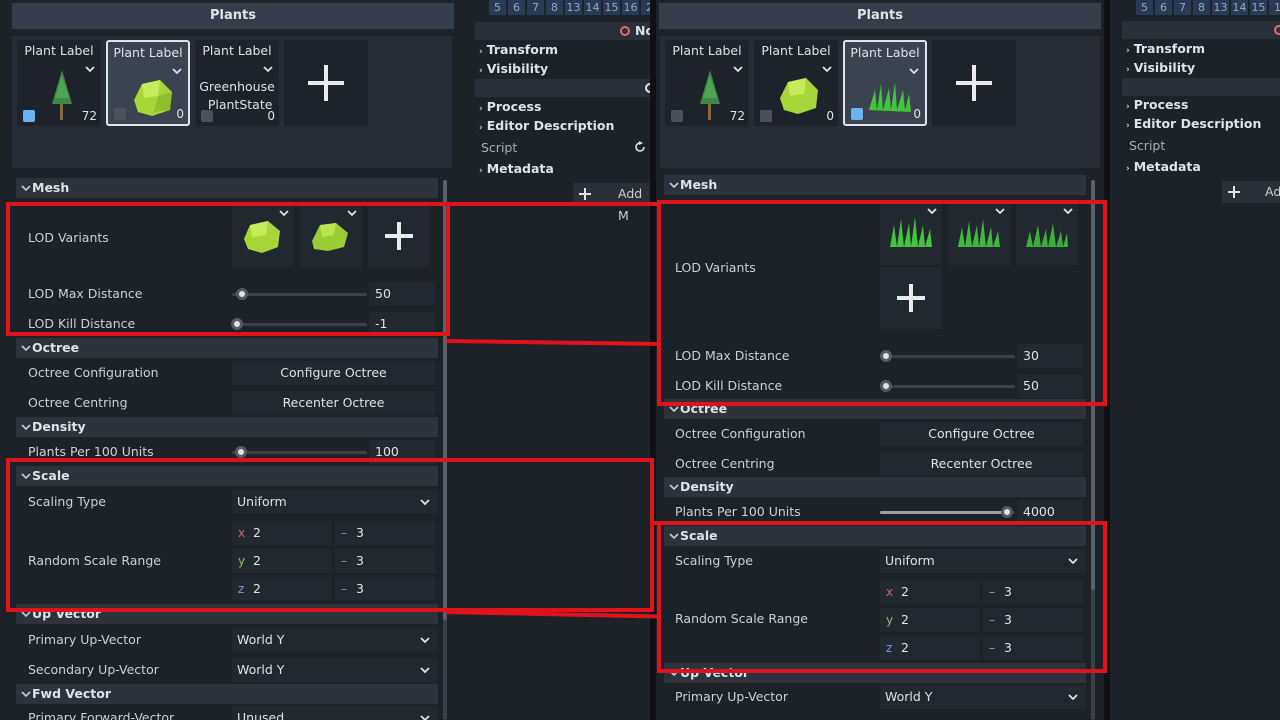 The height and width of the screenshot is (720, 1280). I want to click on section-title: Mesh, so click(51, 187).